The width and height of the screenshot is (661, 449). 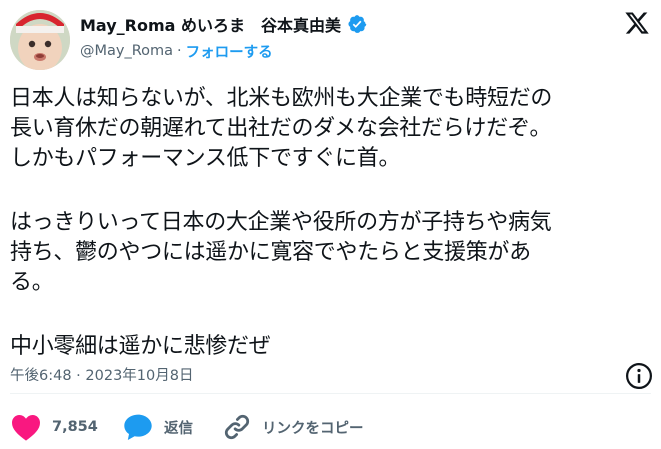 I want to click on copy-link-button: リンクをコピー, so click(x=293, y=427).